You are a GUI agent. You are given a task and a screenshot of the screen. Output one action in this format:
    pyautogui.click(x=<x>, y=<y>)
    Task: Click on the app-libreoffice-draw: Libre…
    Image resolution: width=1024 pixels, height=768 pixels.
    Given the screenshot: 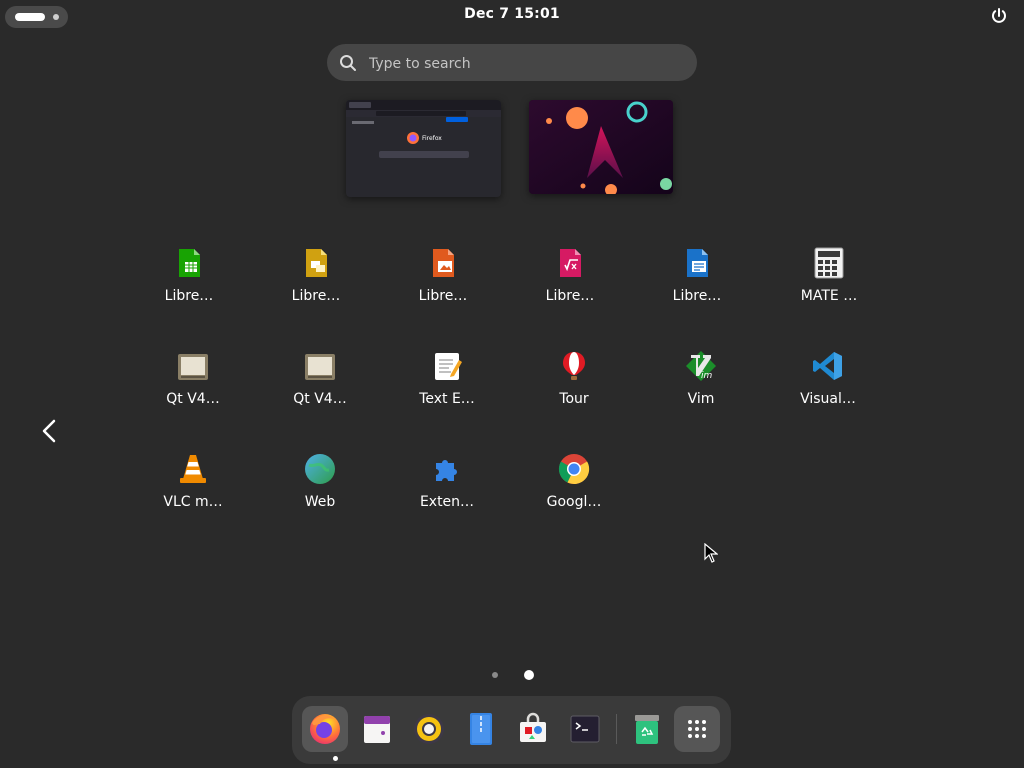 What is the action you would take?
    pyautogui.click(x=443, y=287)
    